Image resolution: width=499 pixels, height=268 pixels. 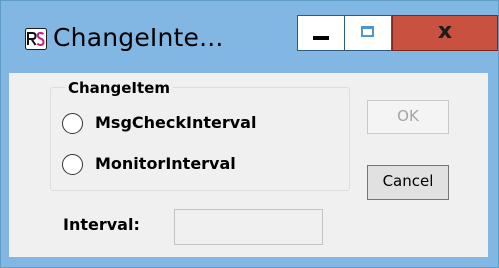 I want to click on radio-option-label: MonitorInterval, so click(x=165, y=164).